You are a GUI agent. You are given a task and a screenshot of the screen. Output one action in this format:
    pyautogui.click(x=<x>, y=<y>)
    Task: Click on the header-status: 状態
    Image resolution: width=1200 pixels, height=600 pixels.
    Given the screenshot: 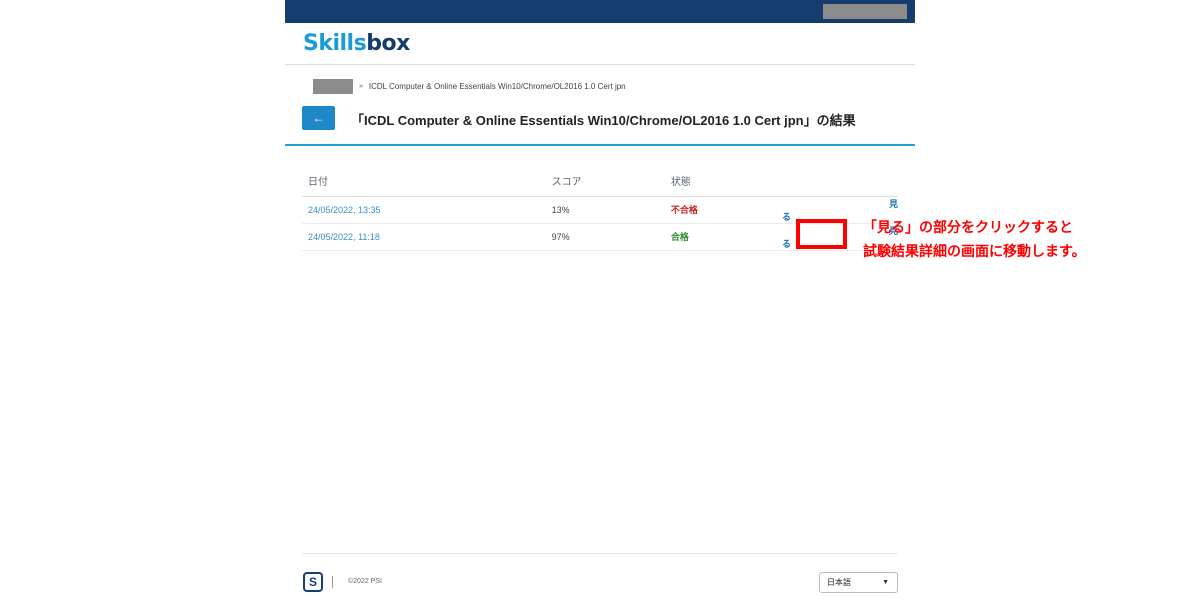 What is the action you would take?
    pyautogui.click(x=726, y=181)
    